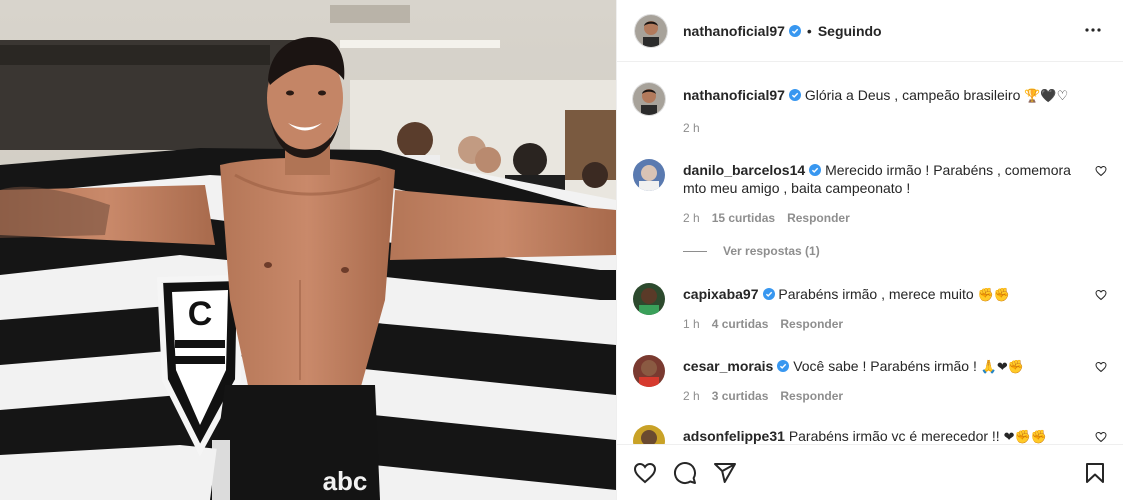 Image resolution: width=1123 pixels, height=500 pixels. Describe the element at coordinates (1025, 437) in the screenshot. I see `comment-emoji: ❤✊✊` at that location.